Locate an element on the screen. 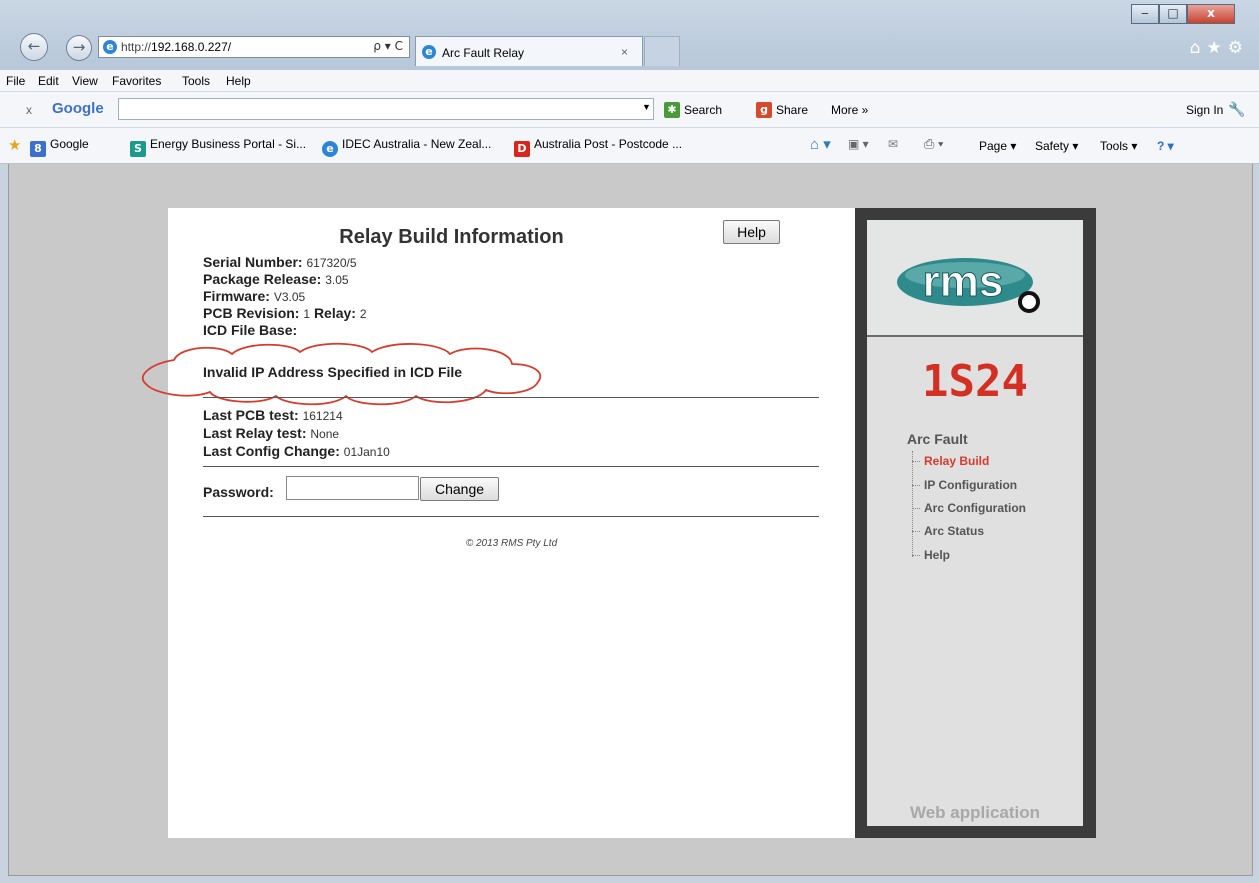  google-more-button: More » is located at coordinates (849, 110).